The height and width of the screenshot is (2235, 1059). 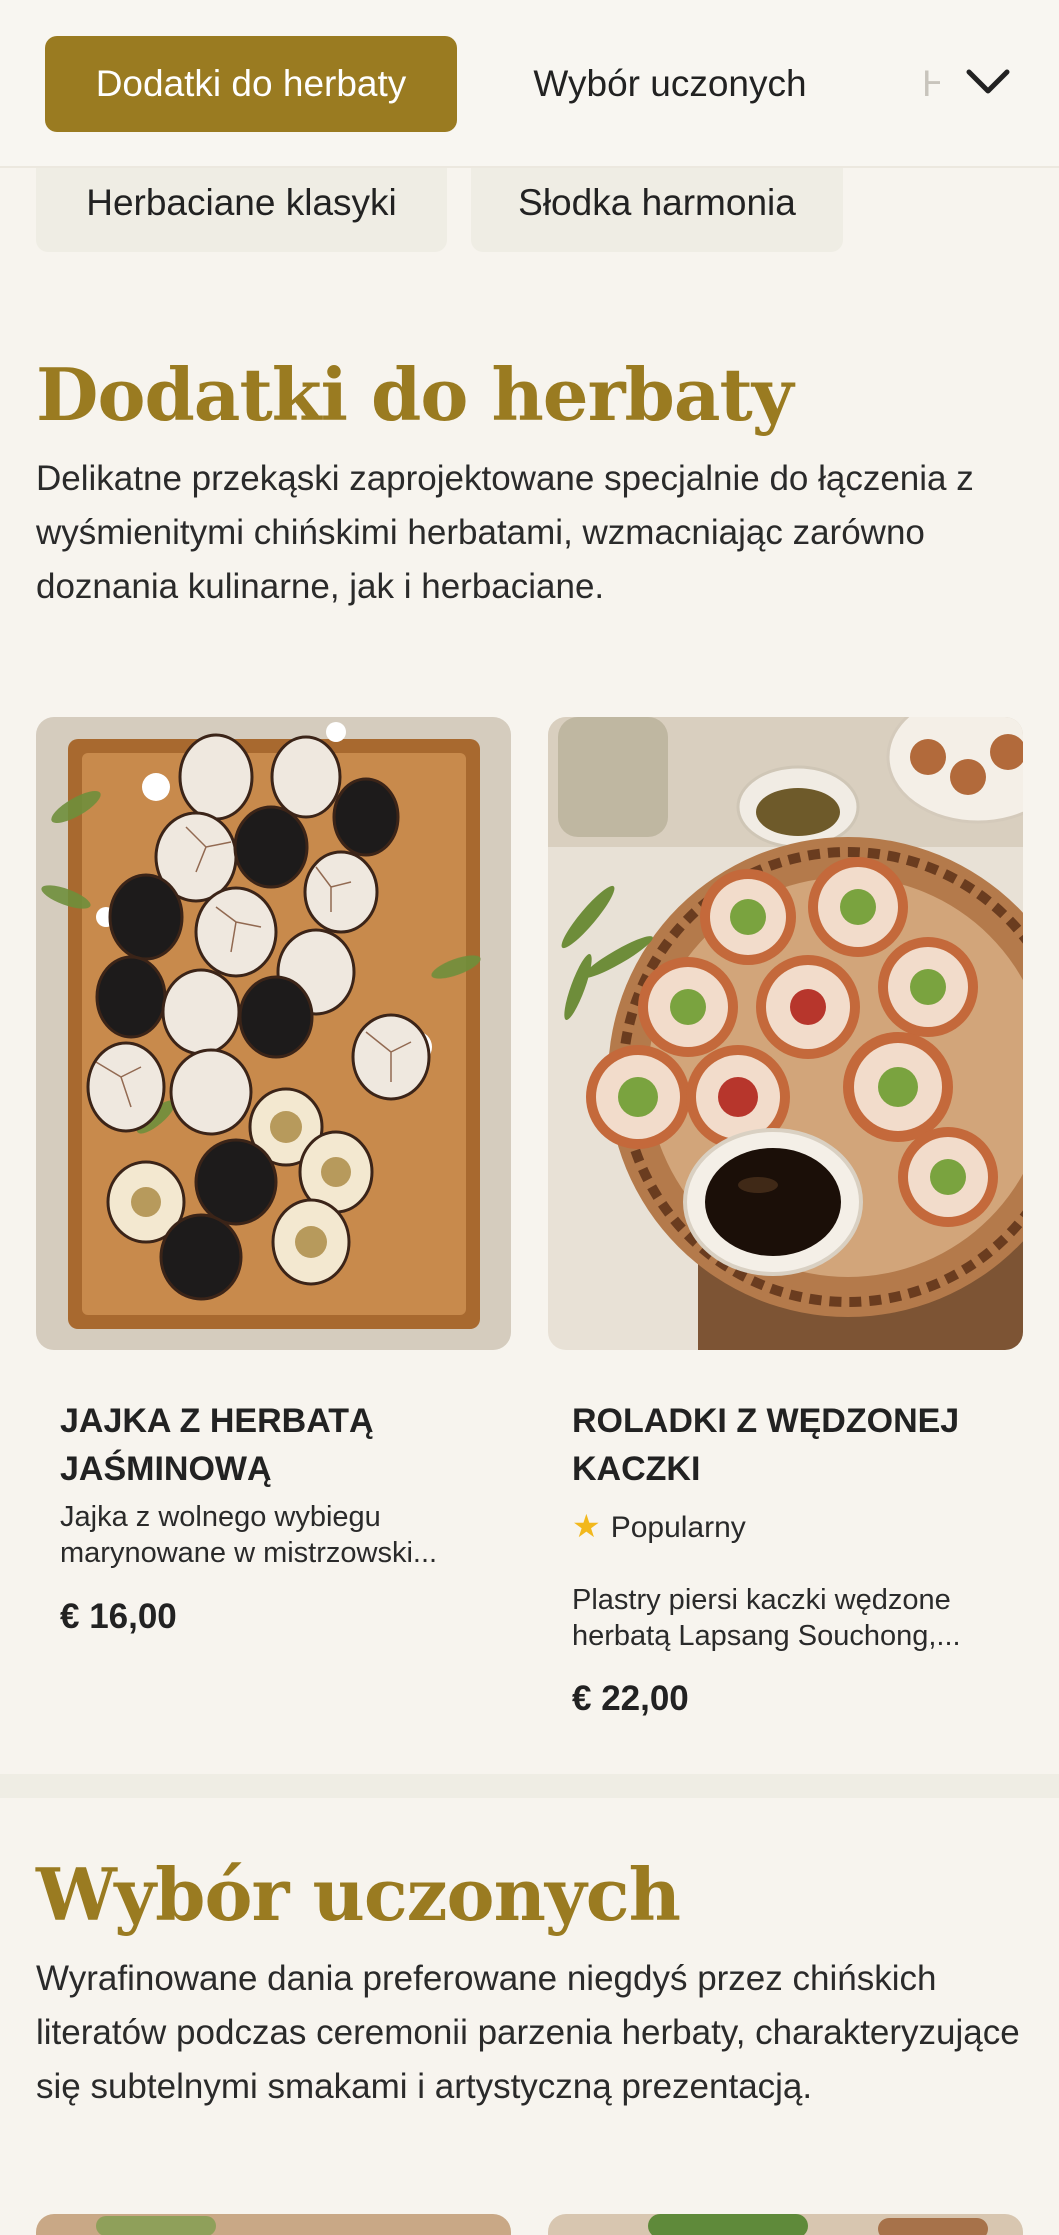 What do you see at coordinates (251, 84) in the screenshot?
I see `tab-dodatki-do-herbaty: Dodatki do herbaty` at bounding box center [251, 84].